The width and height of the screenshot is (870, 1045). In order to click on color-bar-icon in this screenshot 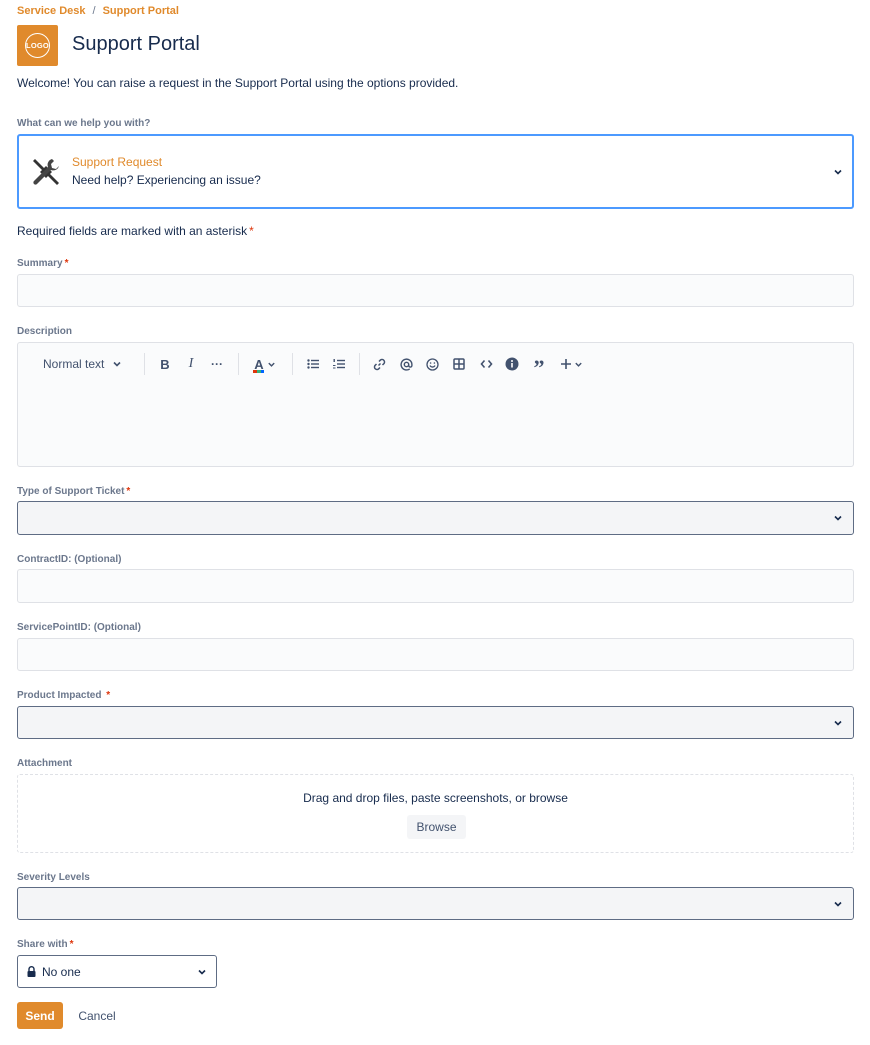, I will do `click(258, 371)`.